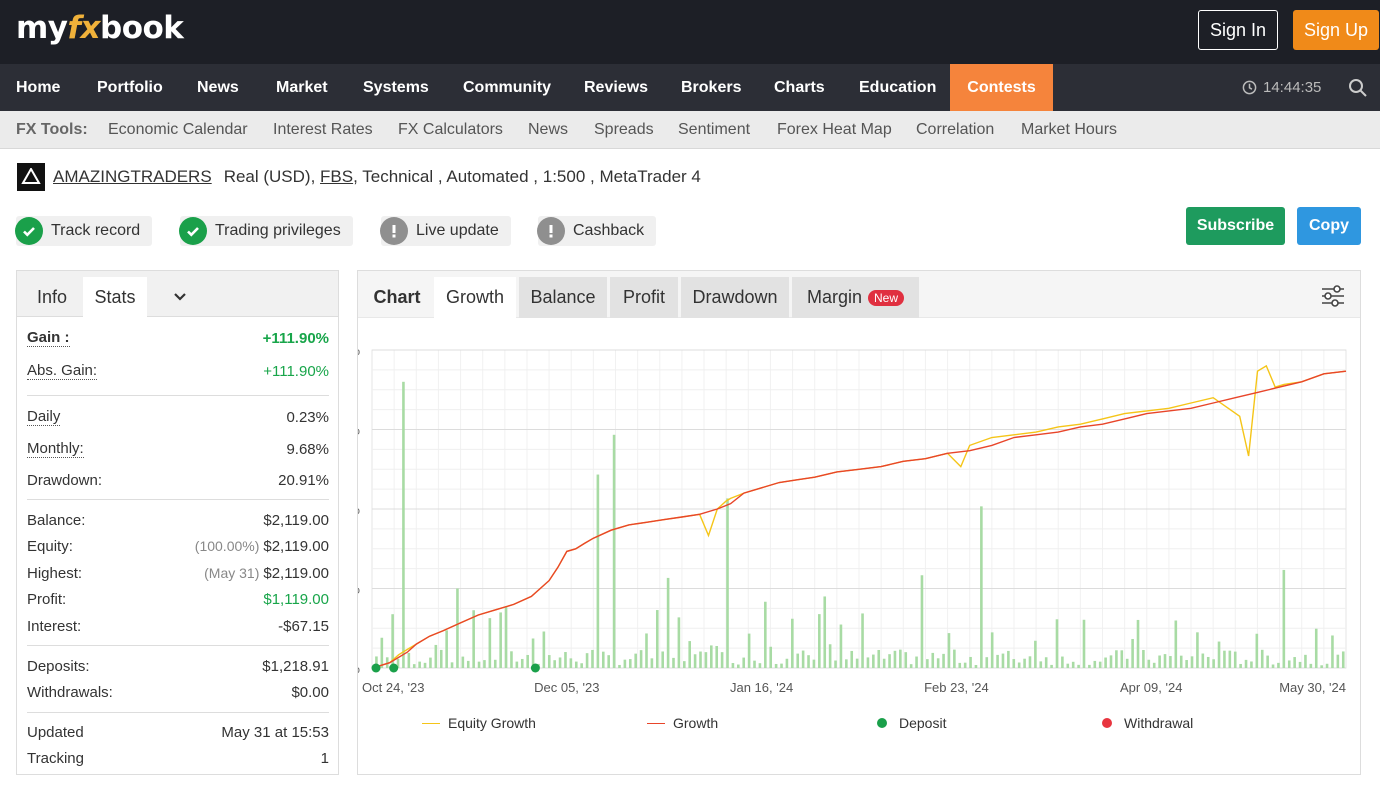 This screenshot has width=1380, height=787. What do you see at coordinates (295, 338) in the screenshot?
I see `stat-value: +111.90%` at bounding box center [295, 338].